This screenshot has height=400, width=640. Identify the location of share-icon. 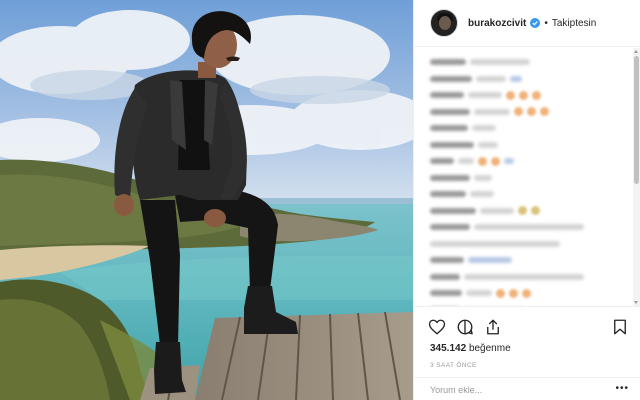
(493, 327).